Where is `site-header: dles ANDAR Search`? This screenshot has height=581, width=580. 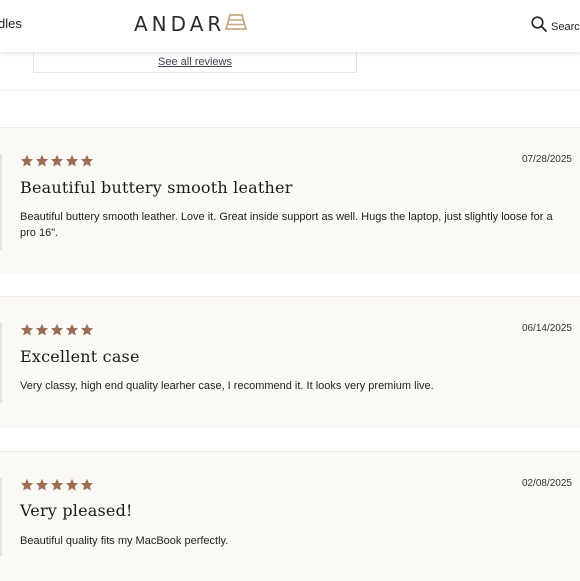 site-header: dles ANDAR Search is located at coordinates (290, 26).